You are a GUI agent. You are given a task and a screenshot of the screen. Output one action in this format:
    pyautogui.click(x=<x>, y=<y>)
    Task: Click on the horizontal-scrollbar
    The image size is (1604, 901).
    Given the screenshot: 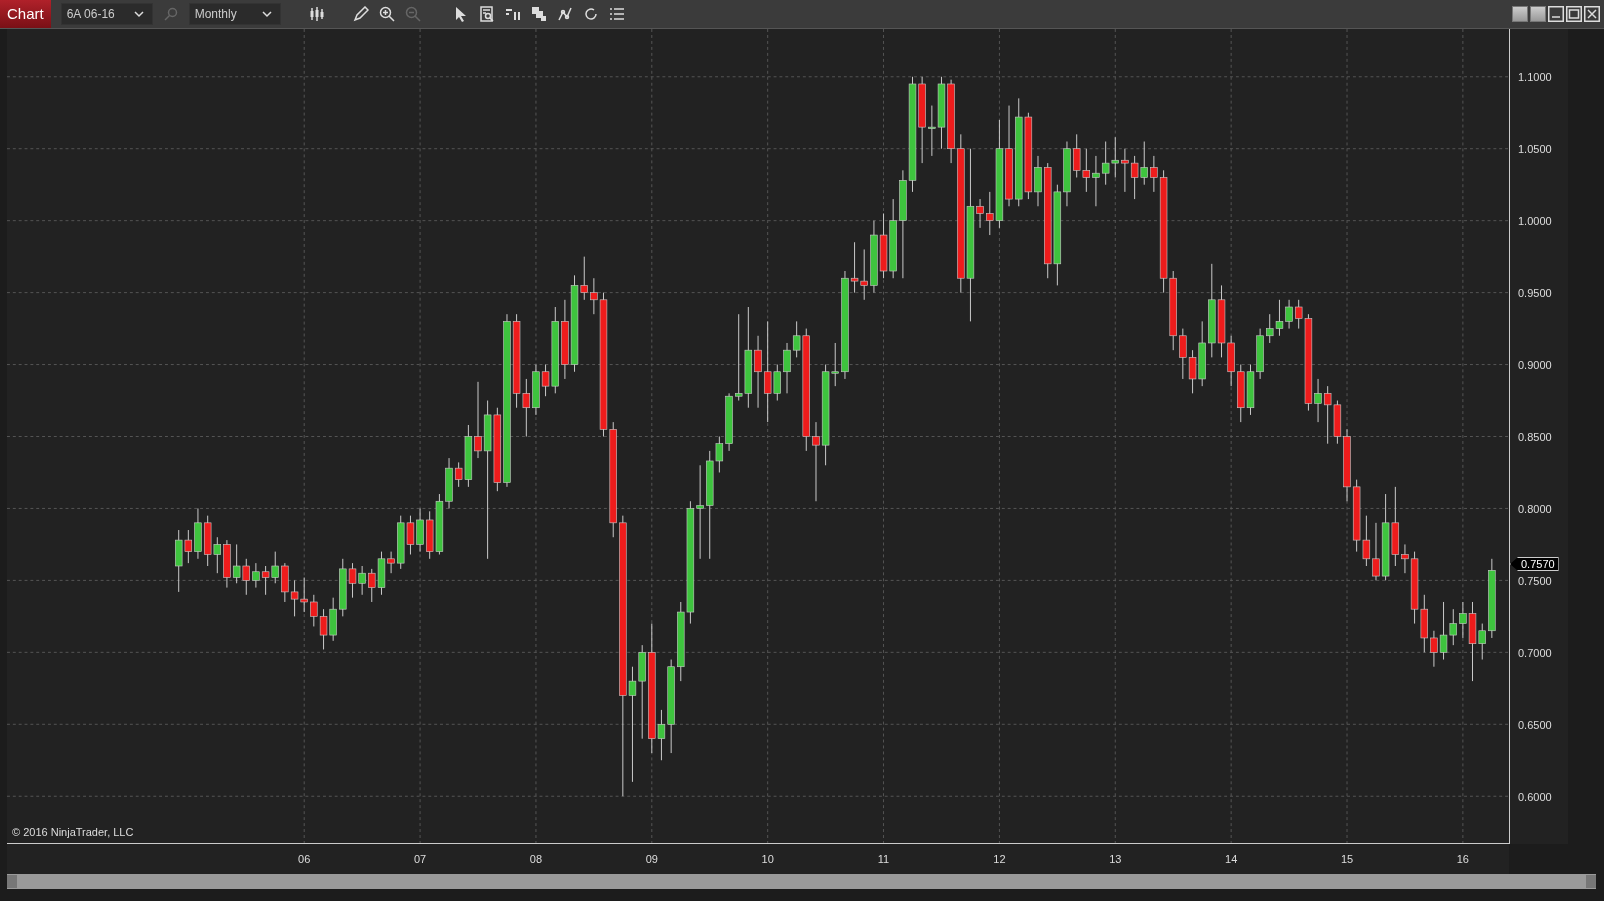 What is the action you would take?
    pyautogui.click(x=801, y=881)
    